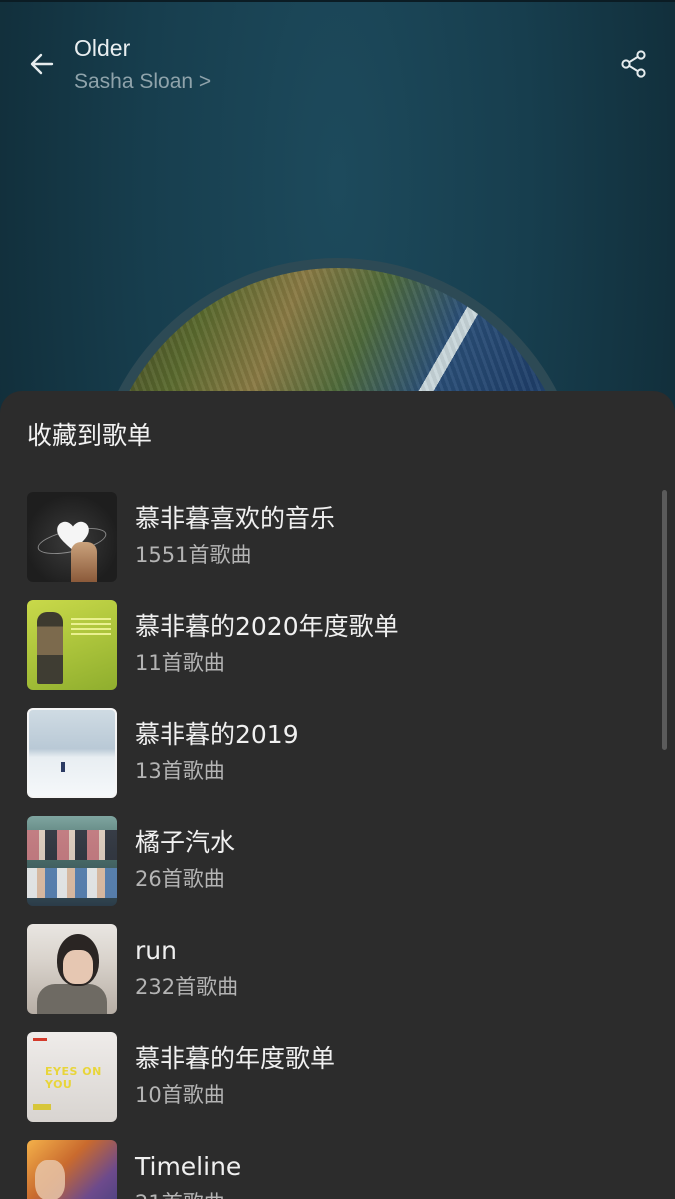  Describe the element at coordinates (330, 870) in the screenshot. I see `playlist-item: 橘子汽水 26首歌曲` at that location.